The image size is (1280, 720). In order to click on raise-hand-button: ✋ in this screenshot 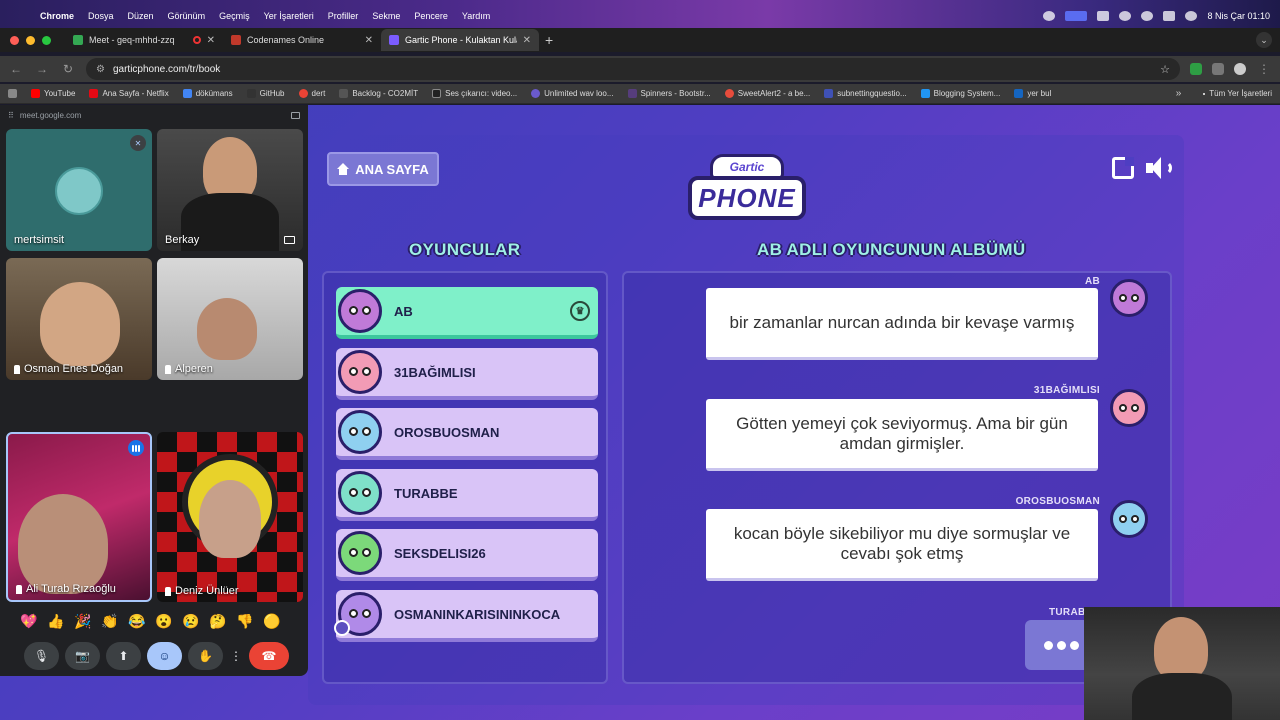, I will do `click(205, 656)`.